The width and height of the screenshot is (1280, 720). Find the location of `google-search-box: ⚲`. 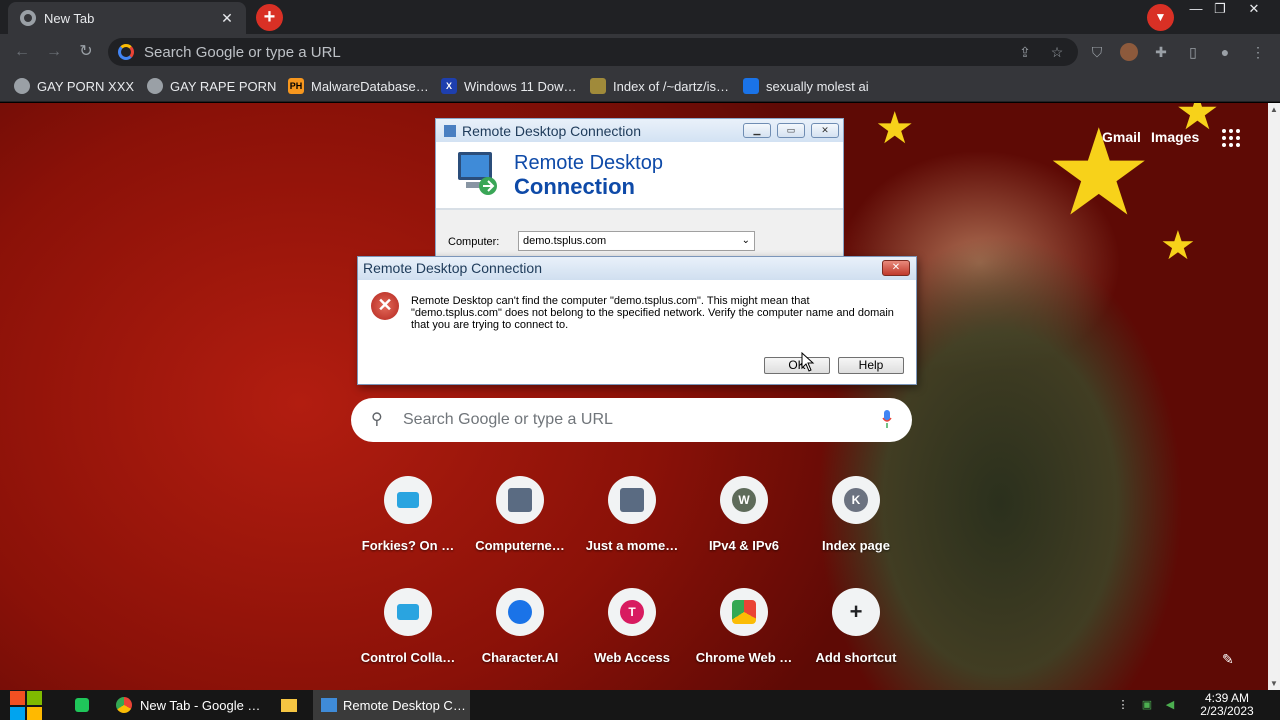

google-search-box: ⚲ is located at coordinates (631, 420).